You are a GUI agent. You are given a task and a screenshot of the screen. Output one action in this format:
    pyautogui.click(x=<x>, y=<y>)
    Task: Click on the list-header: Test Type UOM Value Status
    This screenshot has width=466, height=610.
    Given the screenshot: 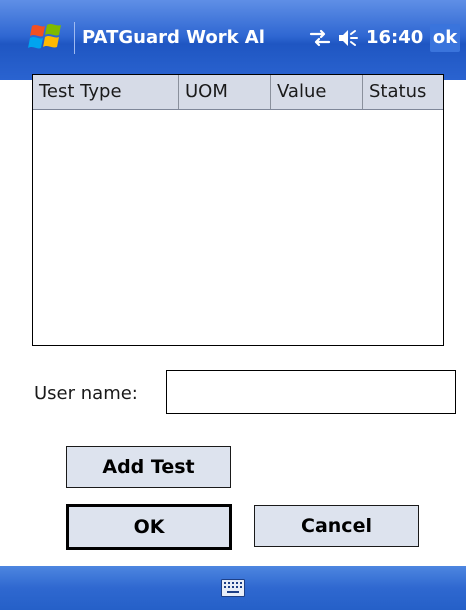 What is the action you would take?
    pyautogui.click(x=238, y=92)
    